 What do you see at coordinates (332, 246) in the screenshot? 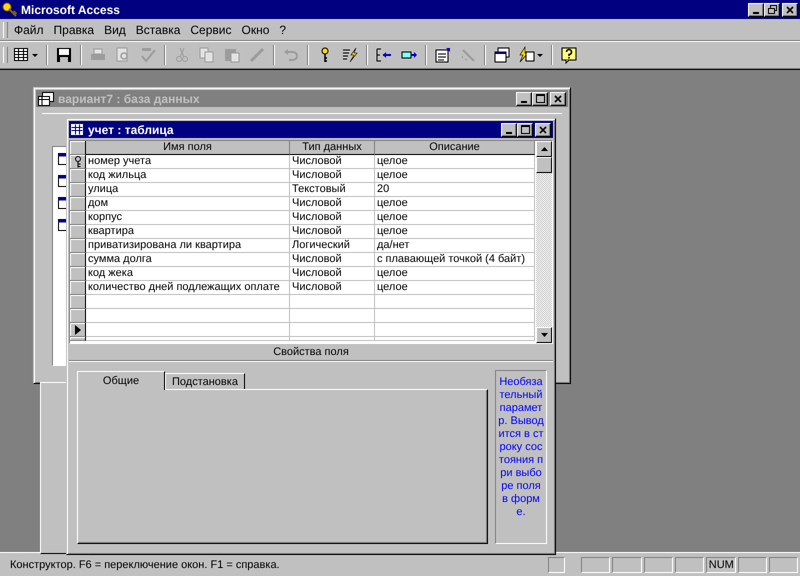
I see `table-cell: Логический` at bounding box center [332, 246].